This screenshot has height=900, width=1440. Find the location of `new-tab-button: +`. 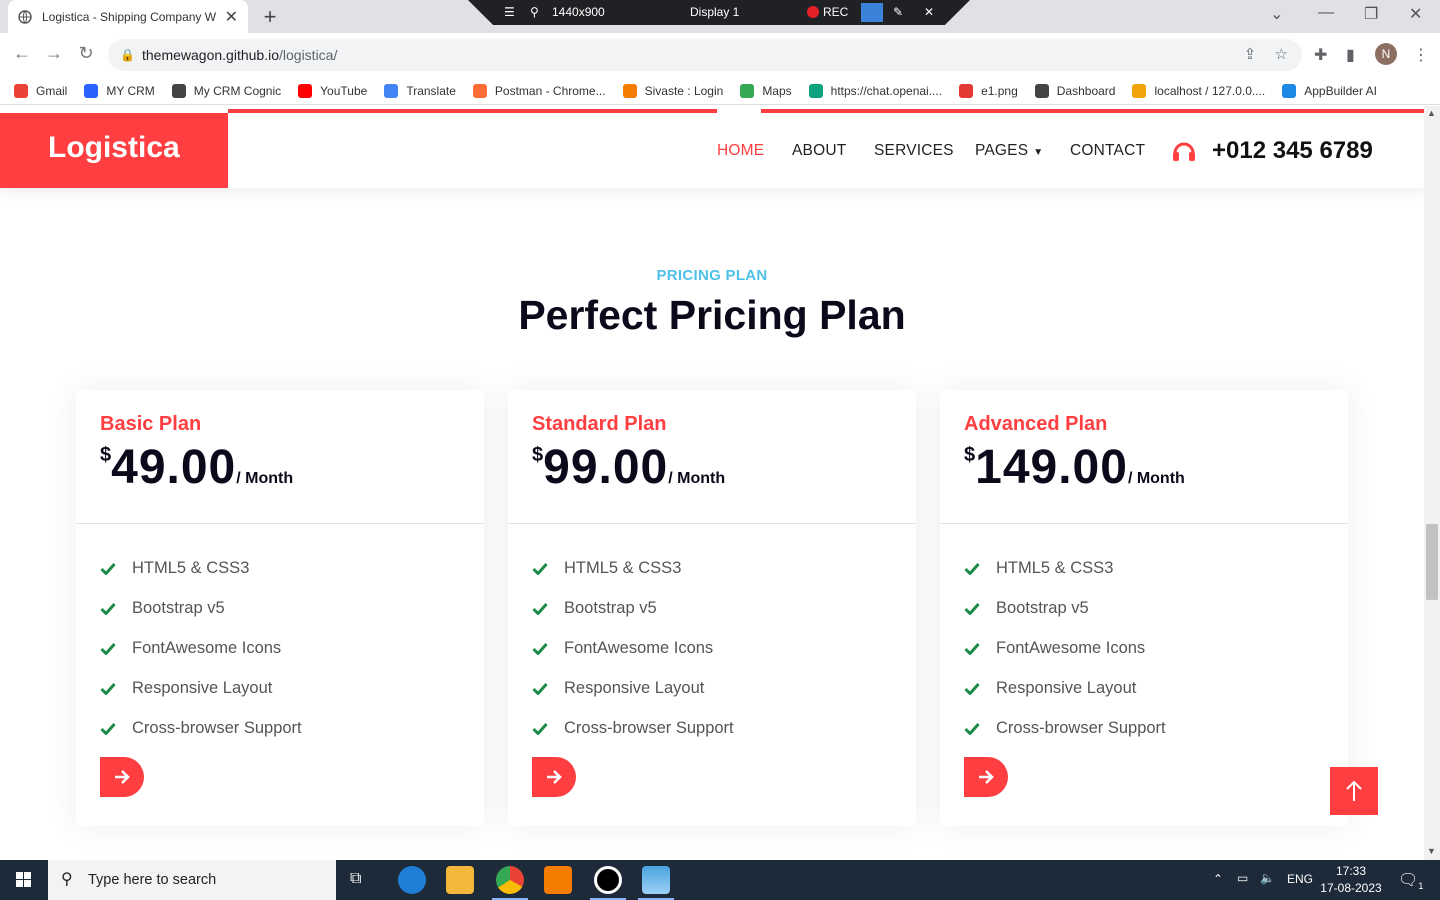

new-tab-button: + is located at coordinates (270, 17).